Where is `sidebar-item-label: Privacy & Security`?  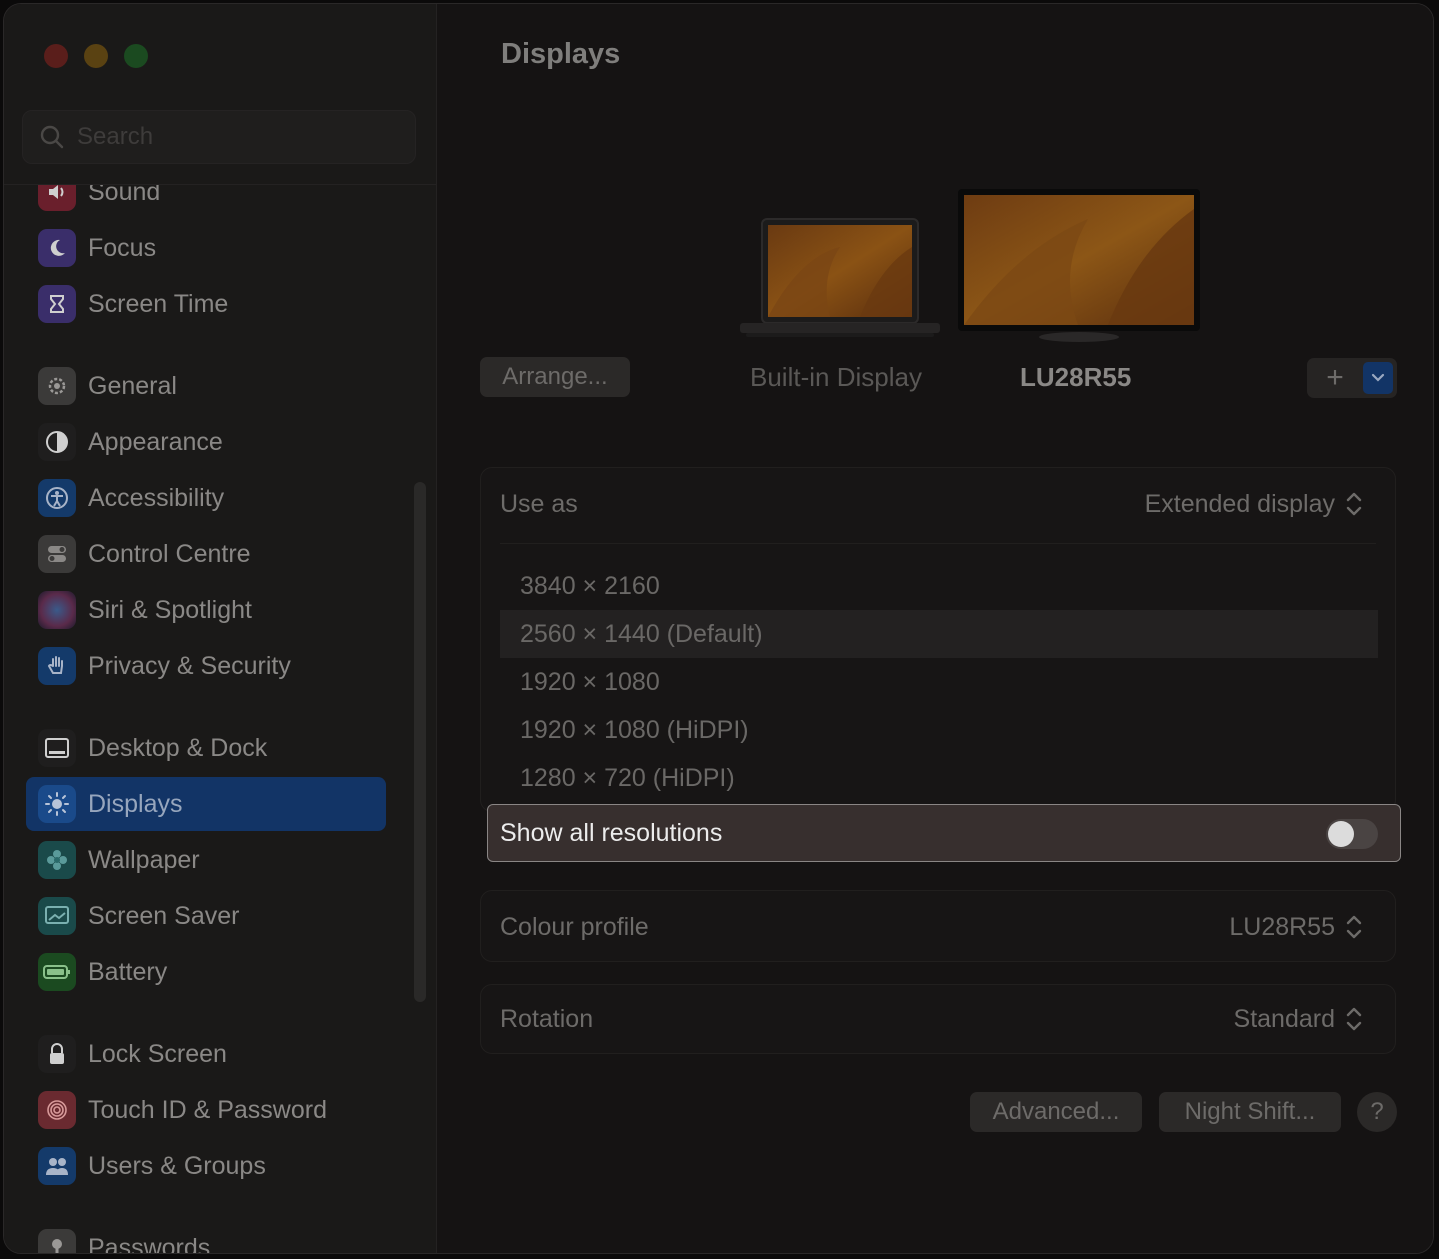
sidebar-item-label: Privacy & Security is located at coordinates (189, 665).